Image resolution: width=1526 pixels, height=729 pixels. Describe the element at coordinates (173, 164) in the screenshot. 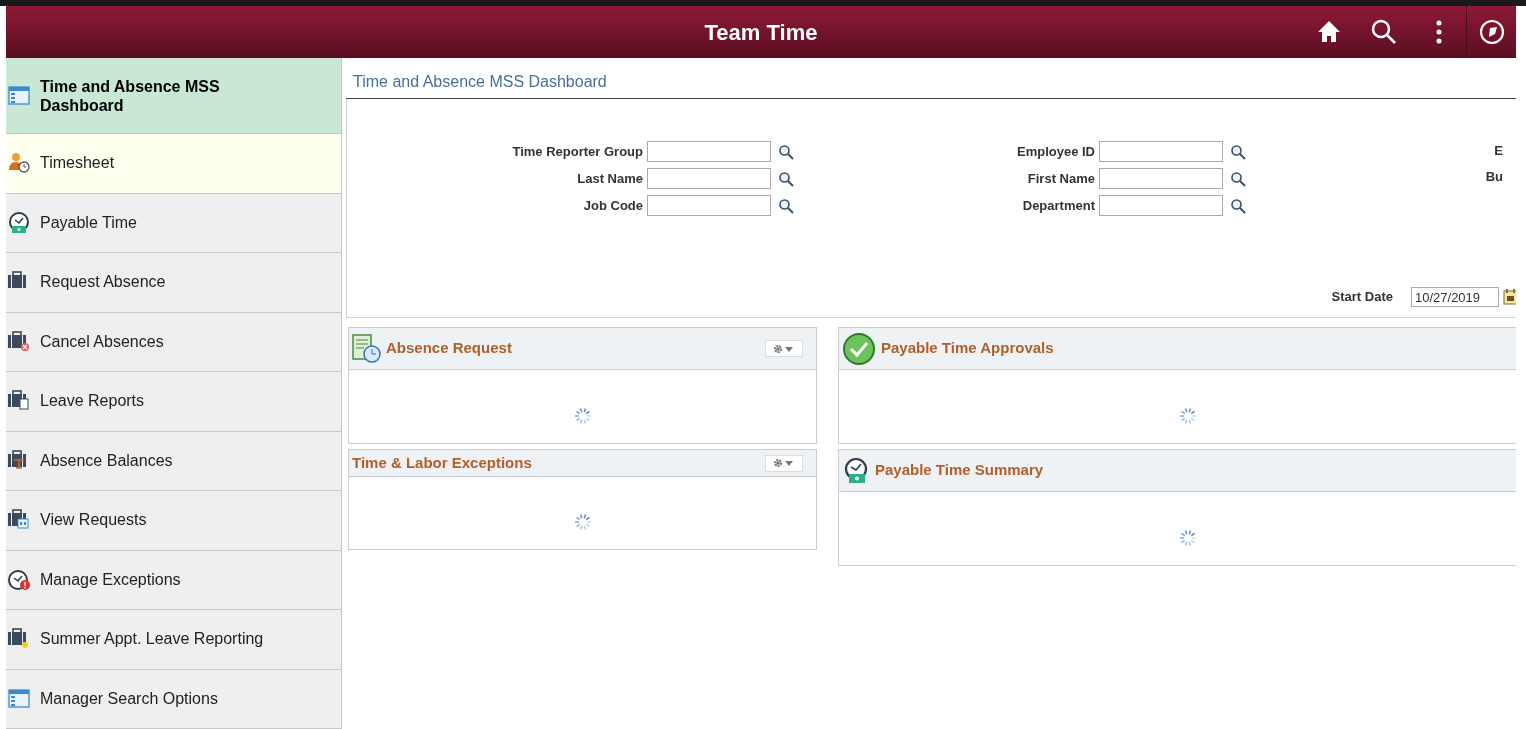

I see `sidebar-item: Timesheet` at that location.